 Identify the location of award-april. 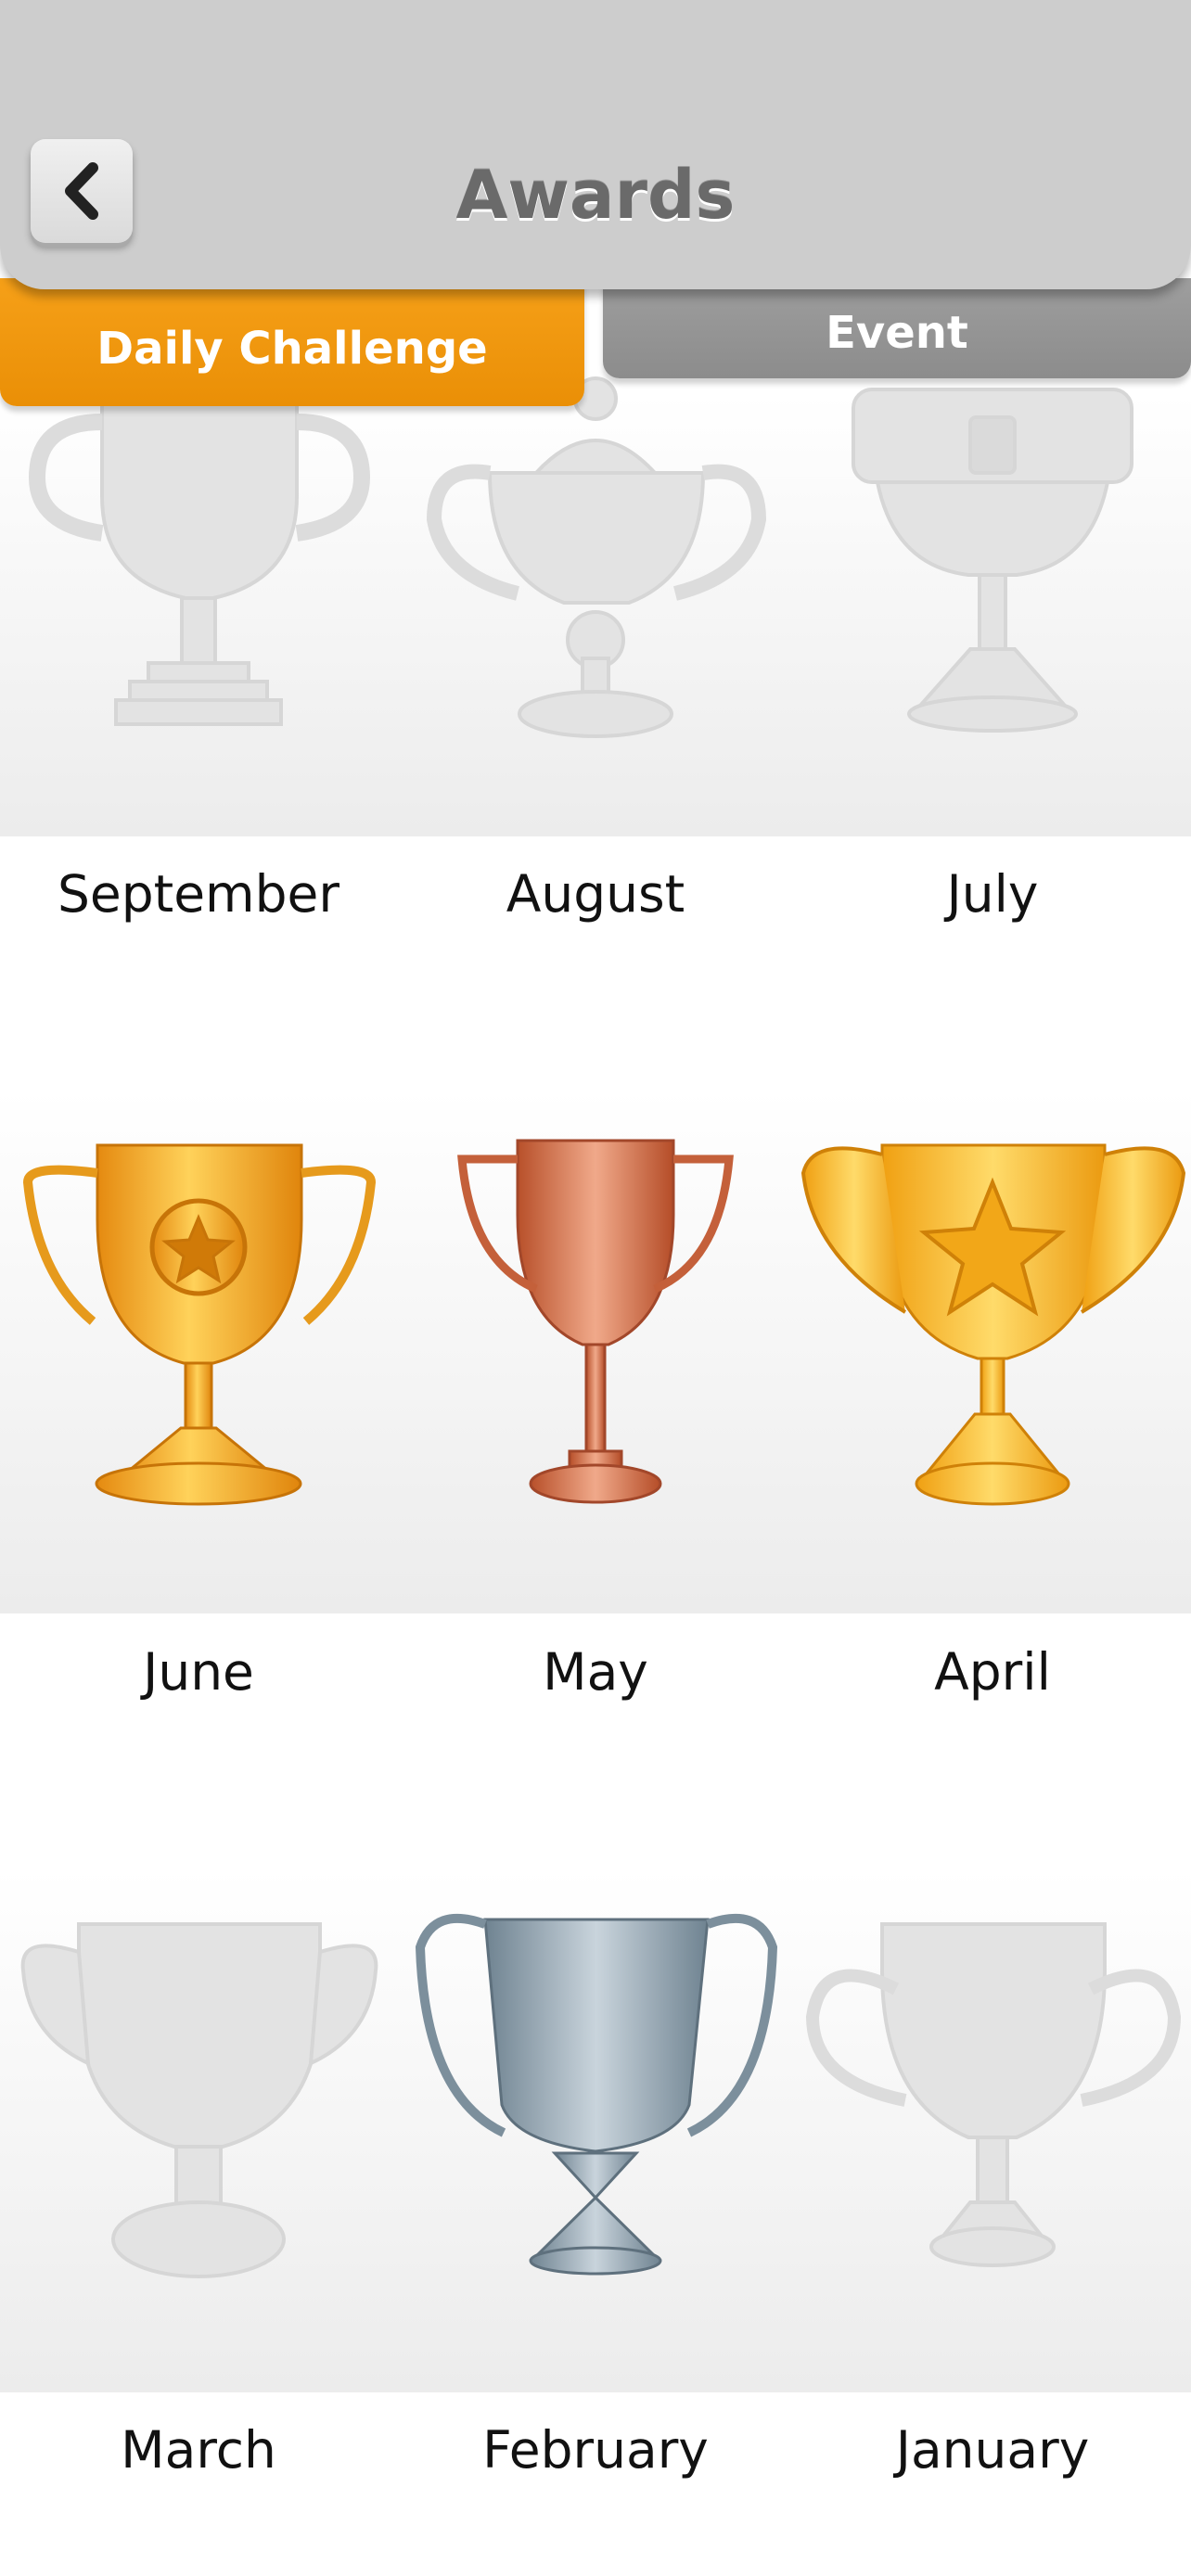
(992, 1326).